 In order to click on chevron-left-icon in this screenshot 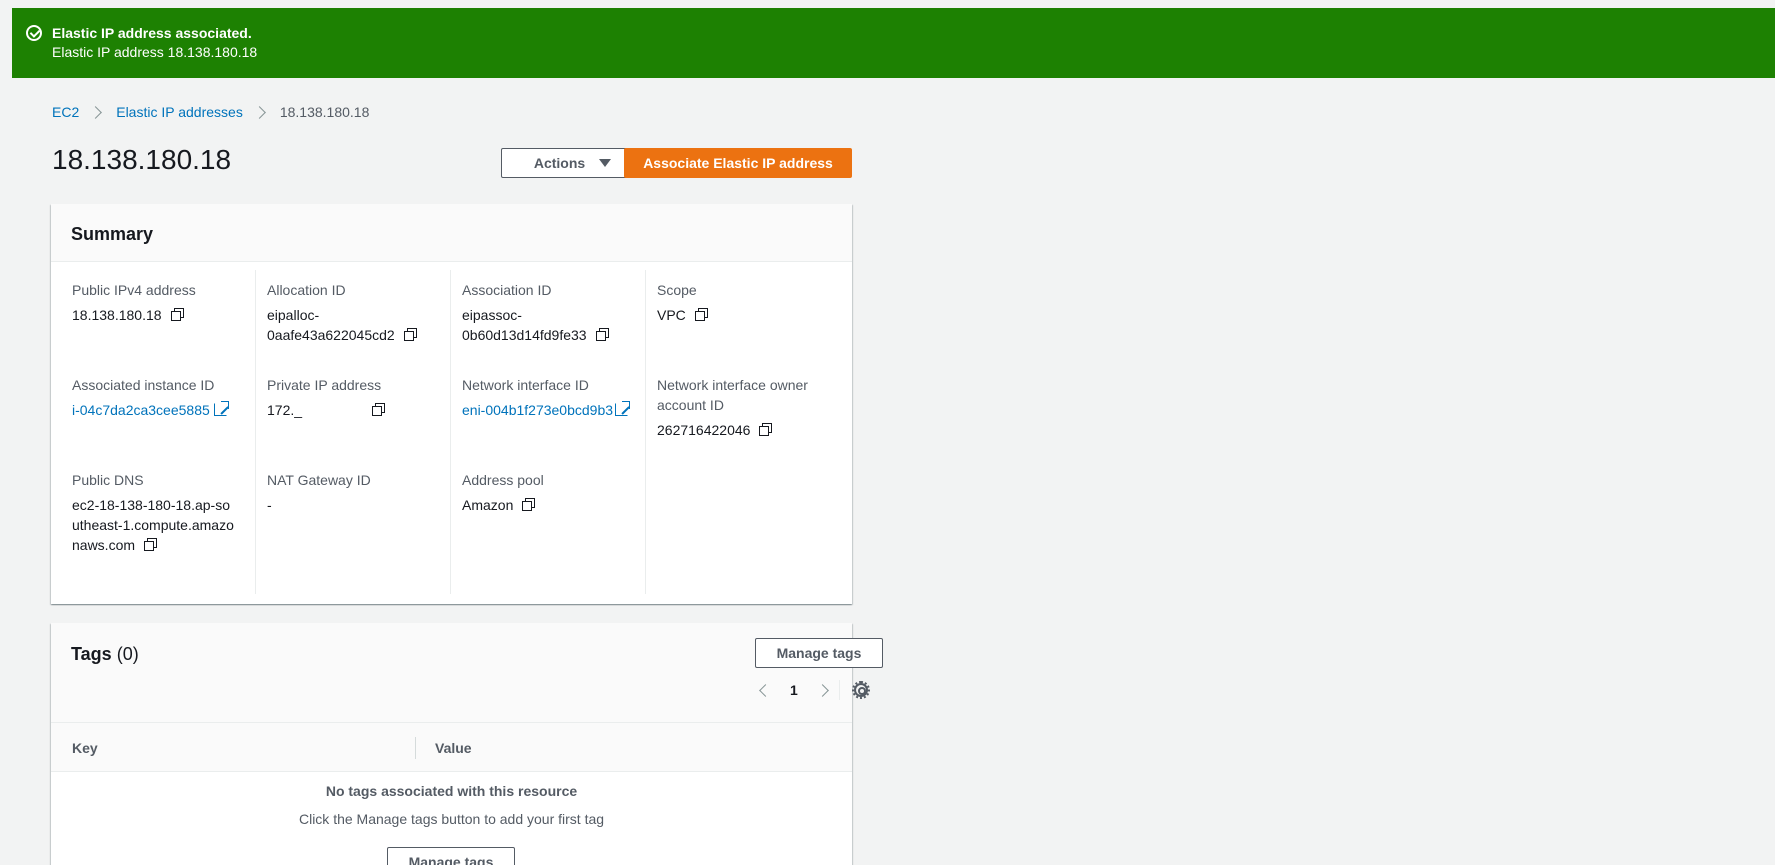, I will do `click(765, 690)`.